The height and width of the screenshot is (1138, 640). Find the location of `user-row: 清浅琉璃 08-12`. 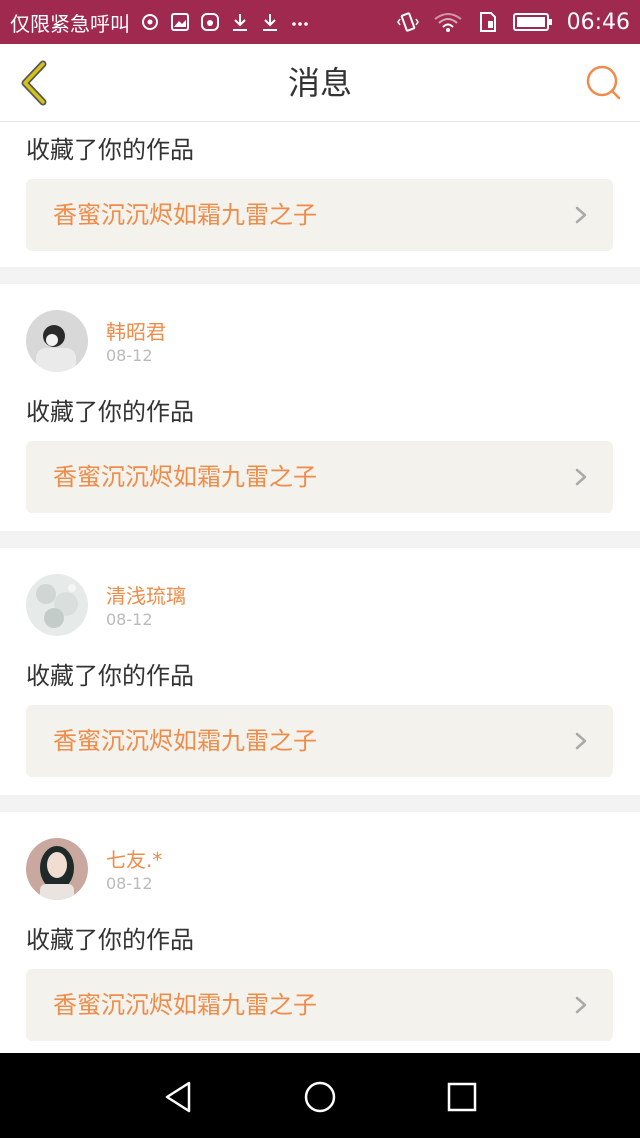

user-row: 清浅琉璃 08-12 is located at coordinates (306, 605).